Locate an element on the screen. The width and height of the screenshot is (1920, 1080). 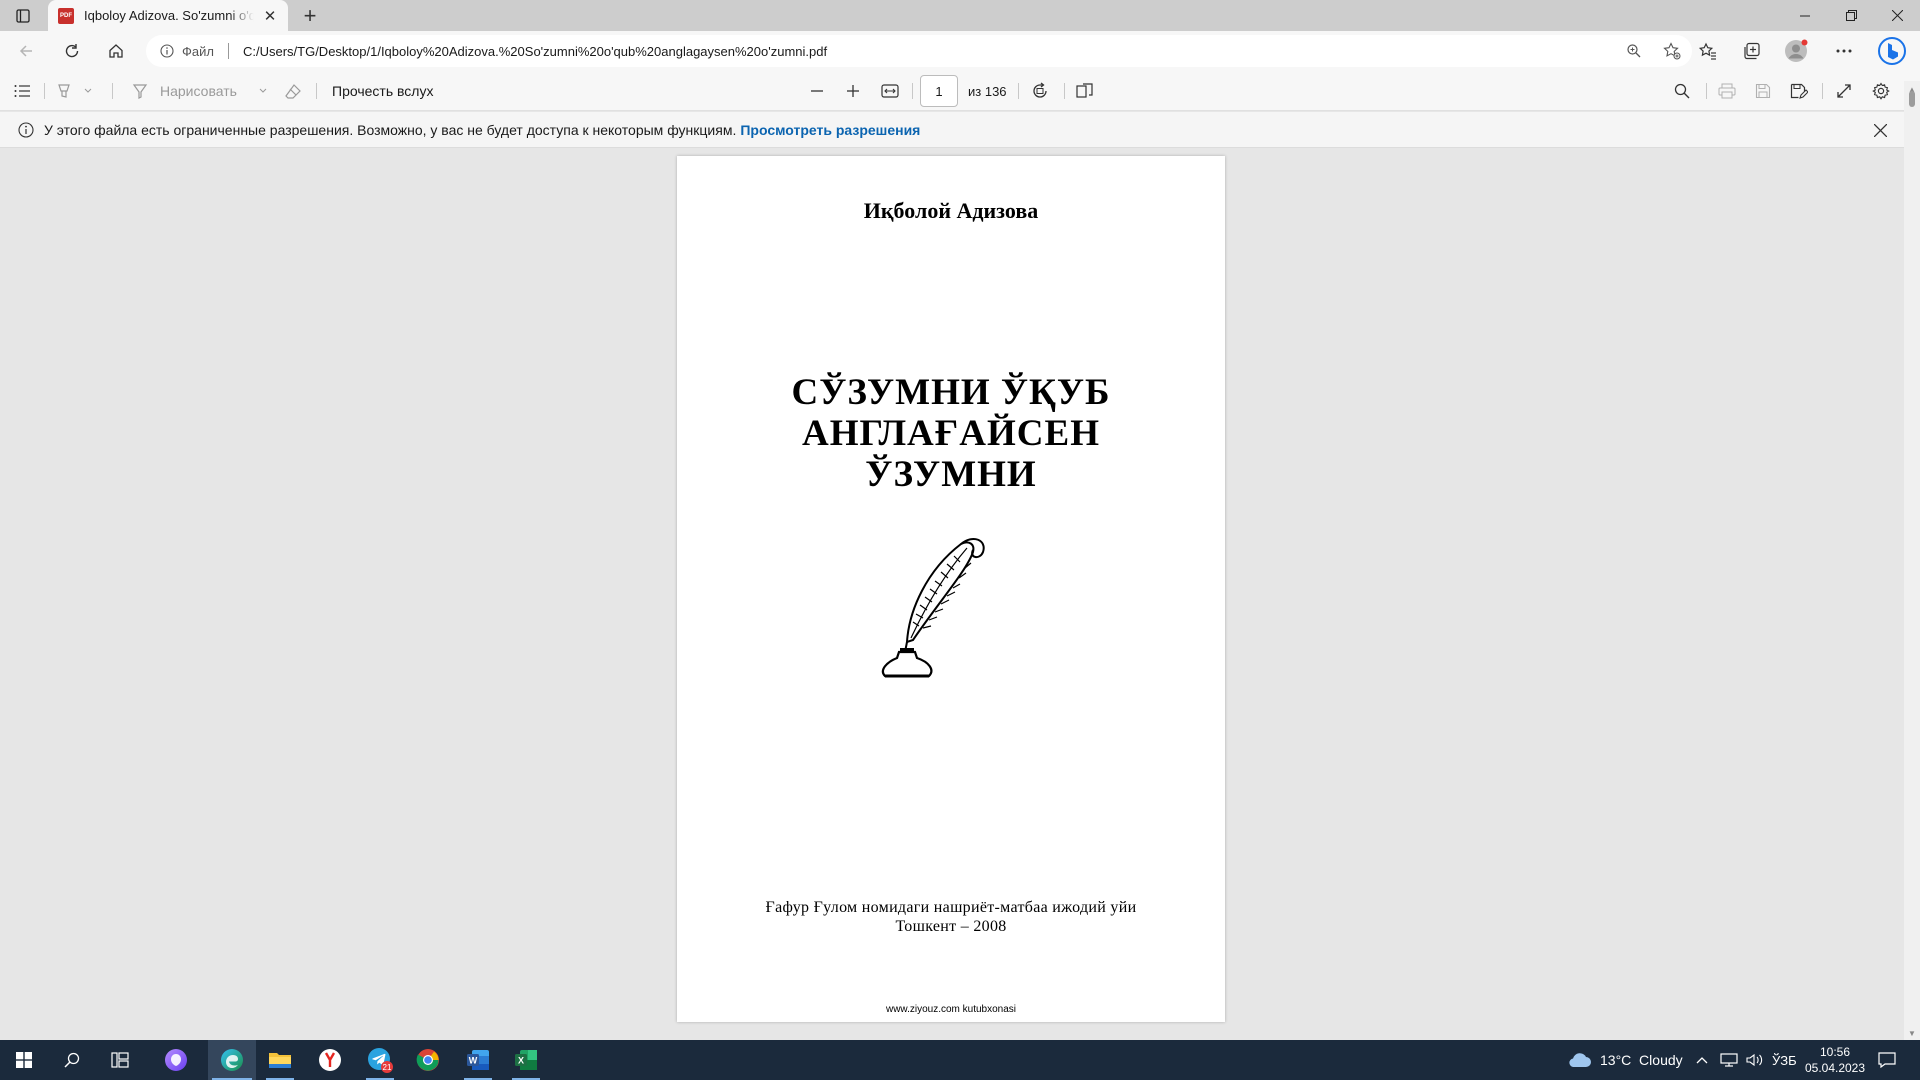
page-number-input: 1 is located at coordinates (939, 91).